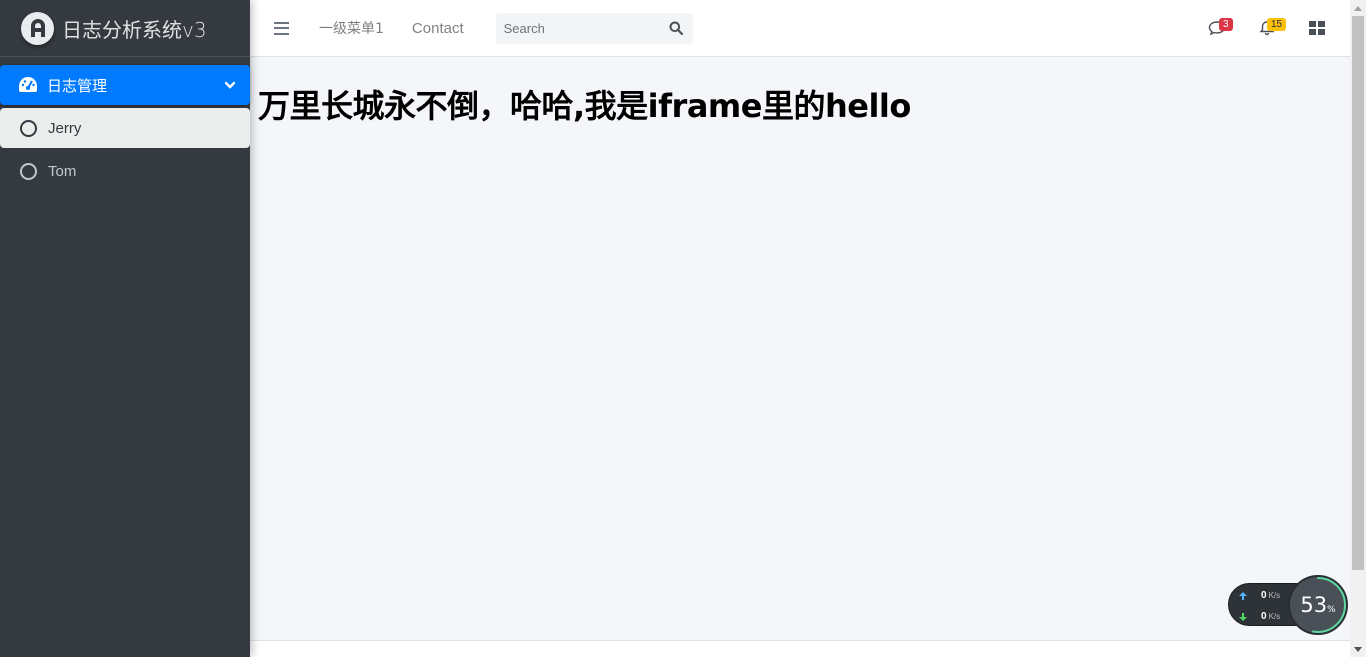 This screenshot has height=657, width=1366. I want to click on sidebar-nav: 日志管理 Jerry Tom, so click(125, 124).